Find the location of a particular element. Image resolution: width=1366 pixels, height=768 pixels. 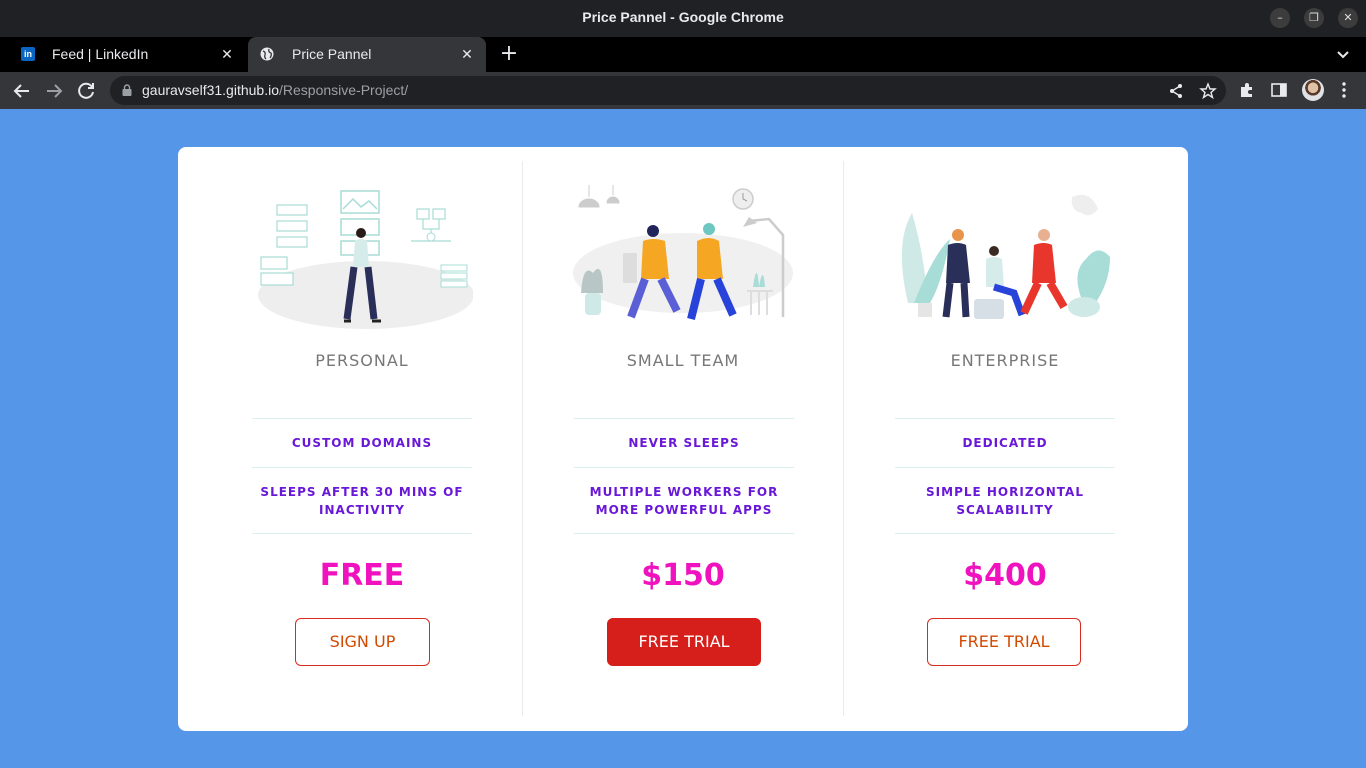

back-icon is located at coordinates (22, 91).